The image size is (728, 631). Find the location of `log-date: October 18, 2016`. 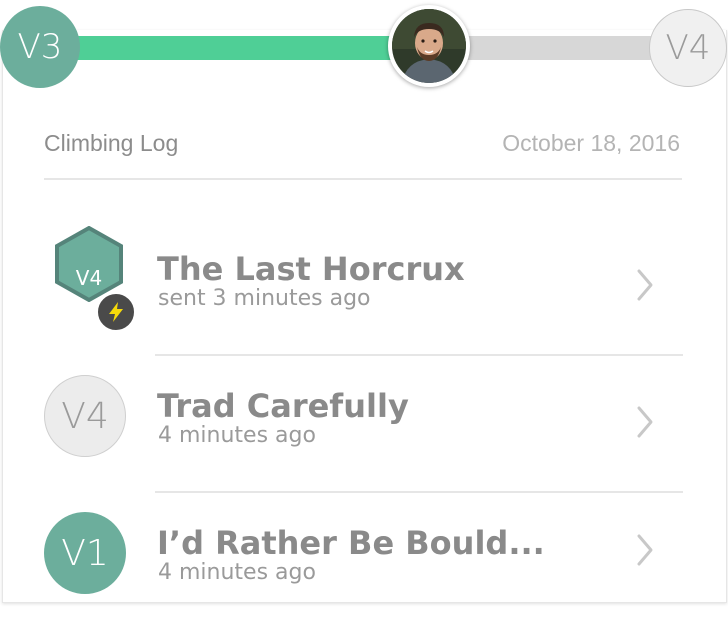

log-date: October 18, 2016 is located at coordinates (591, 143).